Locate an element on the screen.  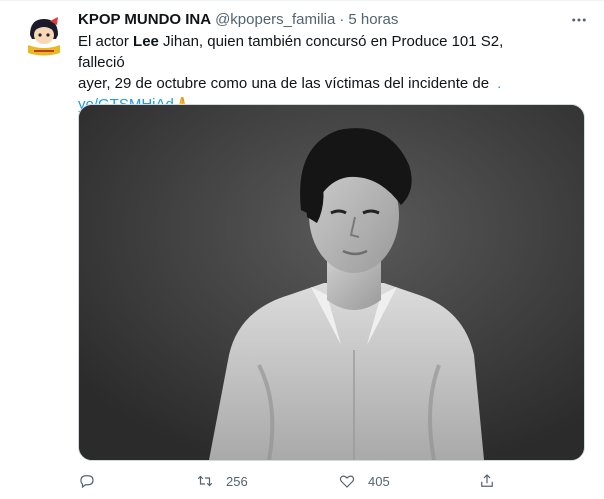
reply-button is located at coordinates (93, 481).